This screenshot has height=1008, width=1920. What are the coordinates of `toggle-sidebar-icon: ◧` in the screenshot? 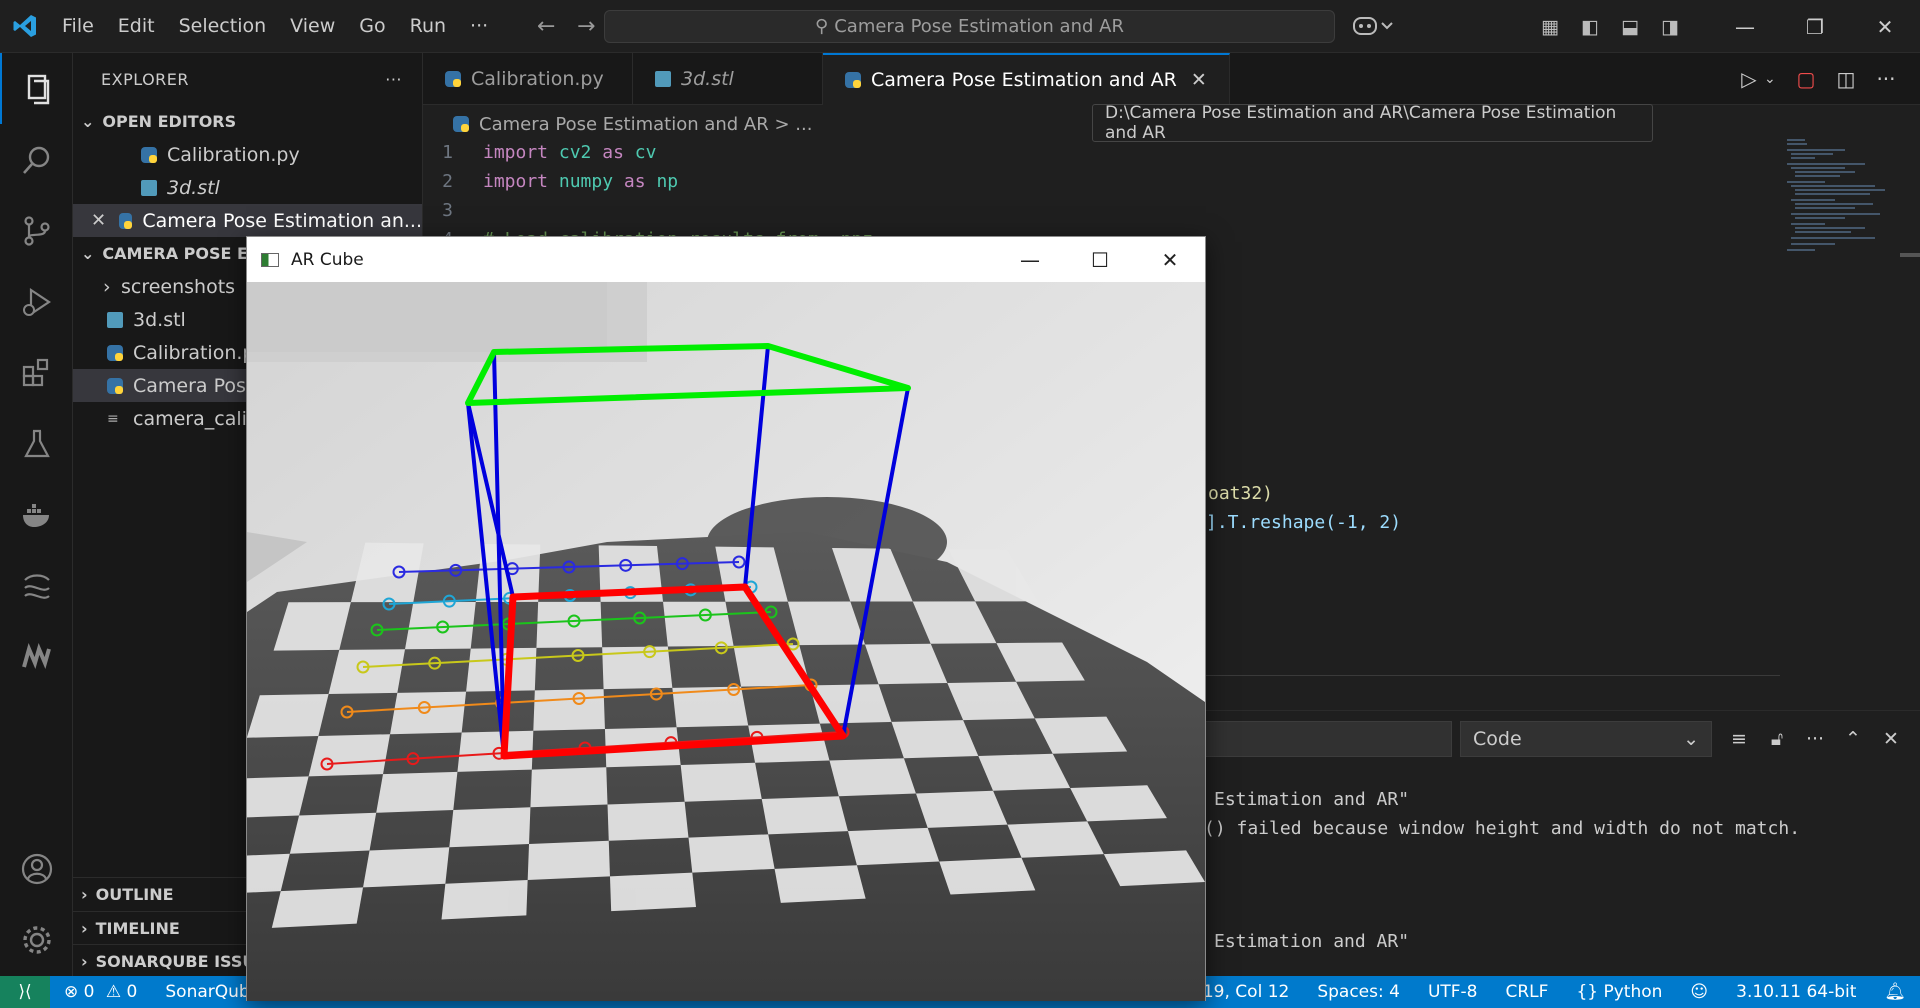 It's located at (1590, 27).